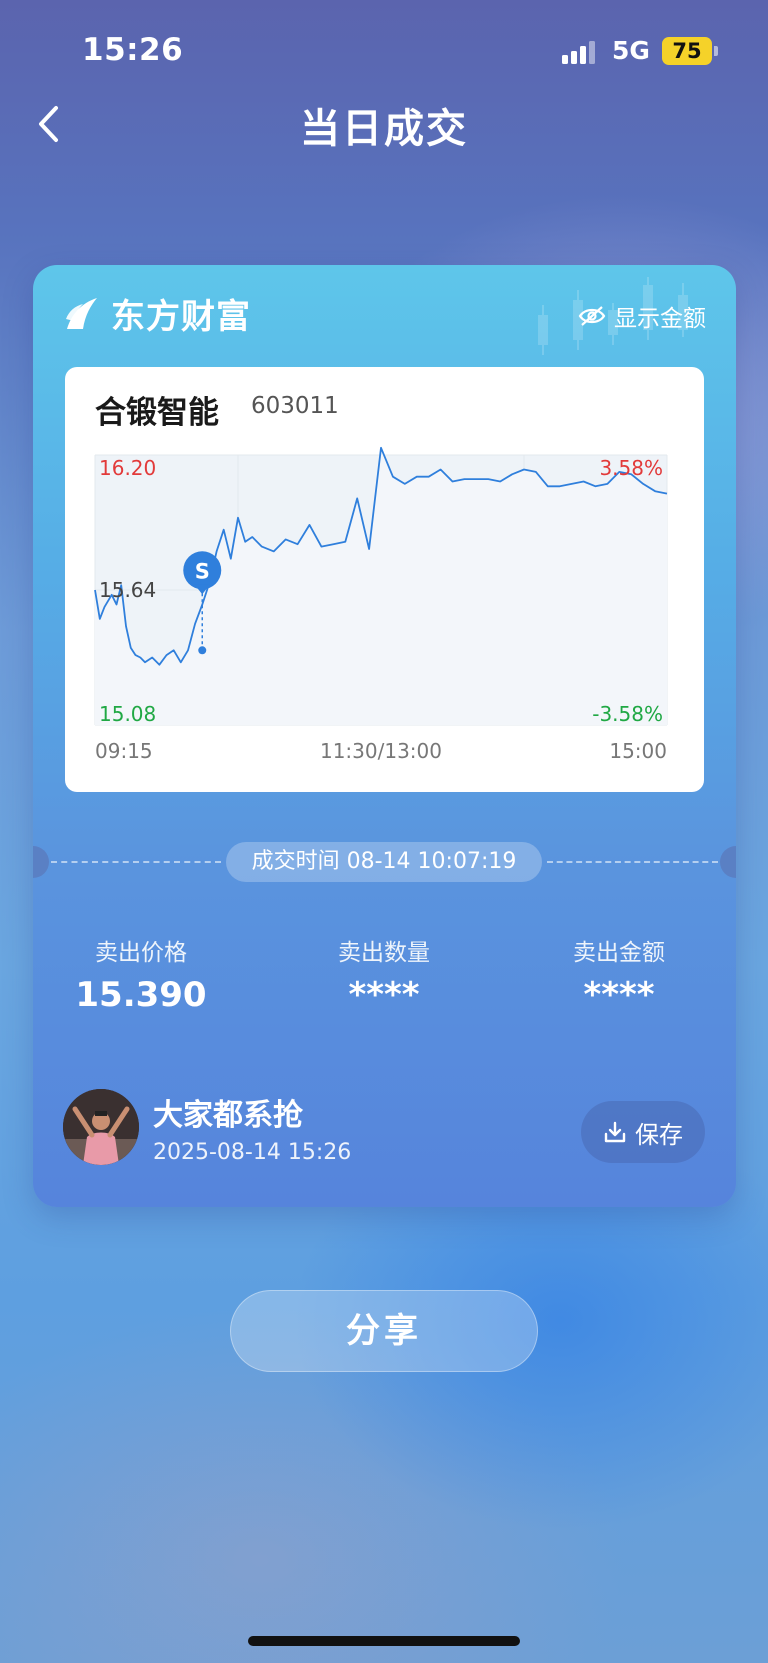 Image resolution: width=768 pixels, height=1663 pixels. What do you see at coordinates (41, 862) in the screenshot?
I see `left-notch` at bounding box center [41, 862].